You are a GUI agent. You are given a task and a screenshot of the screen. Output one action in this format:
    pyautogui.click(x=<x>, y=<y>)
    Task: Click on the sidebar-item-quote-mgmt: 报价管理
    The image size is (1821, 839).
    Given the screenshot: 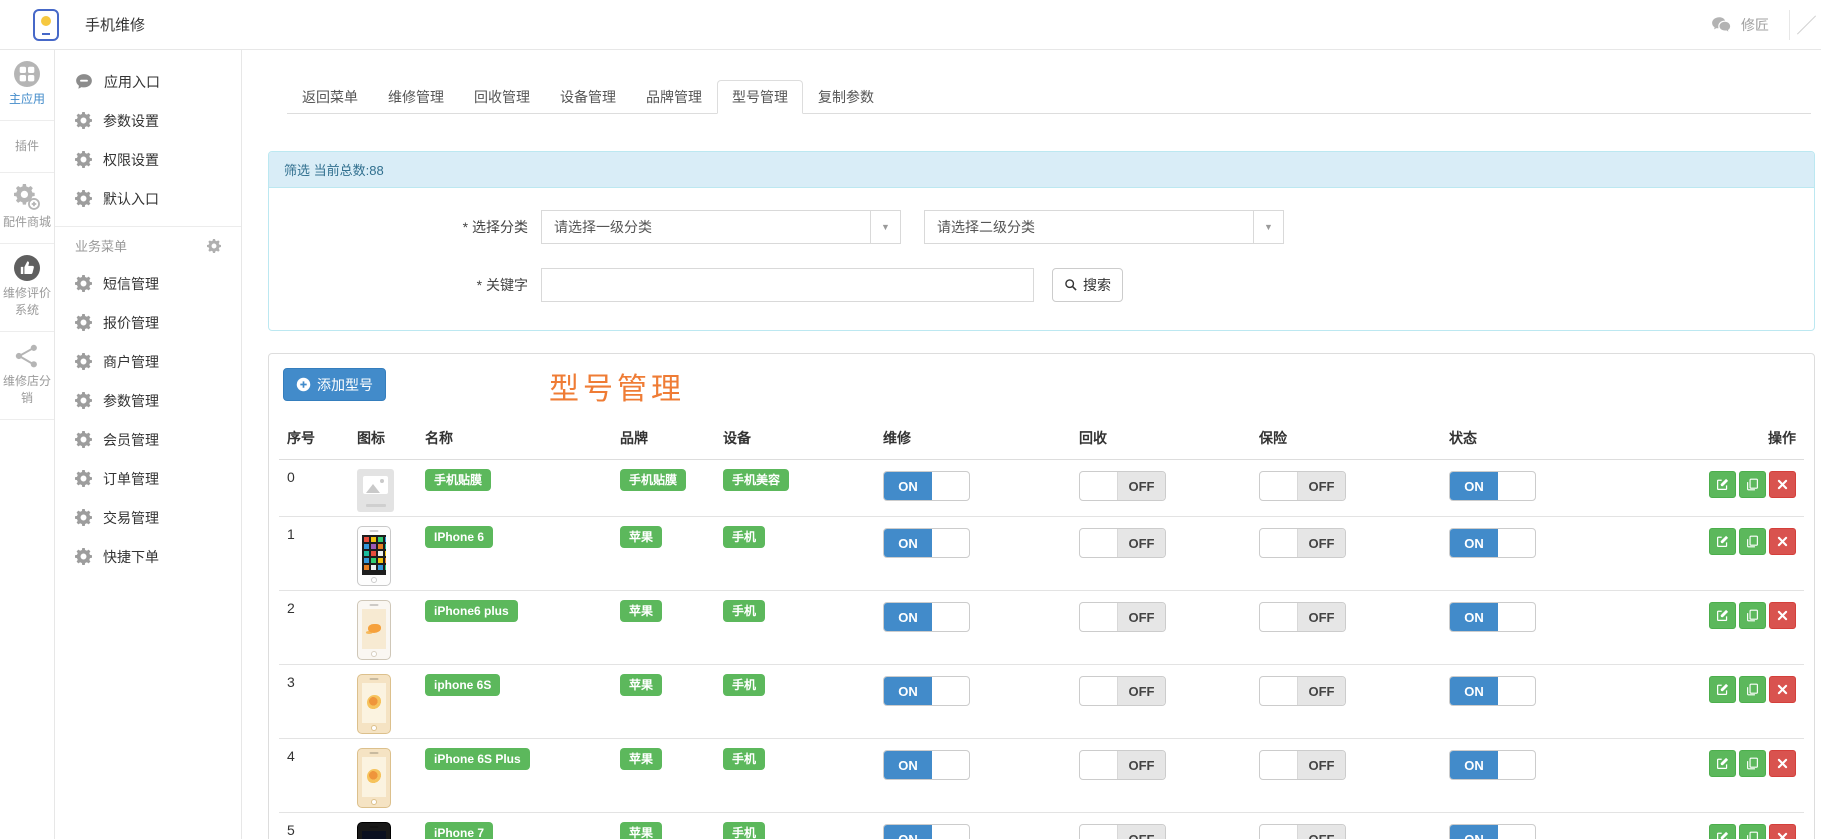 What is the action you would take?
    pyautogui.click(x=148, y=322)
    